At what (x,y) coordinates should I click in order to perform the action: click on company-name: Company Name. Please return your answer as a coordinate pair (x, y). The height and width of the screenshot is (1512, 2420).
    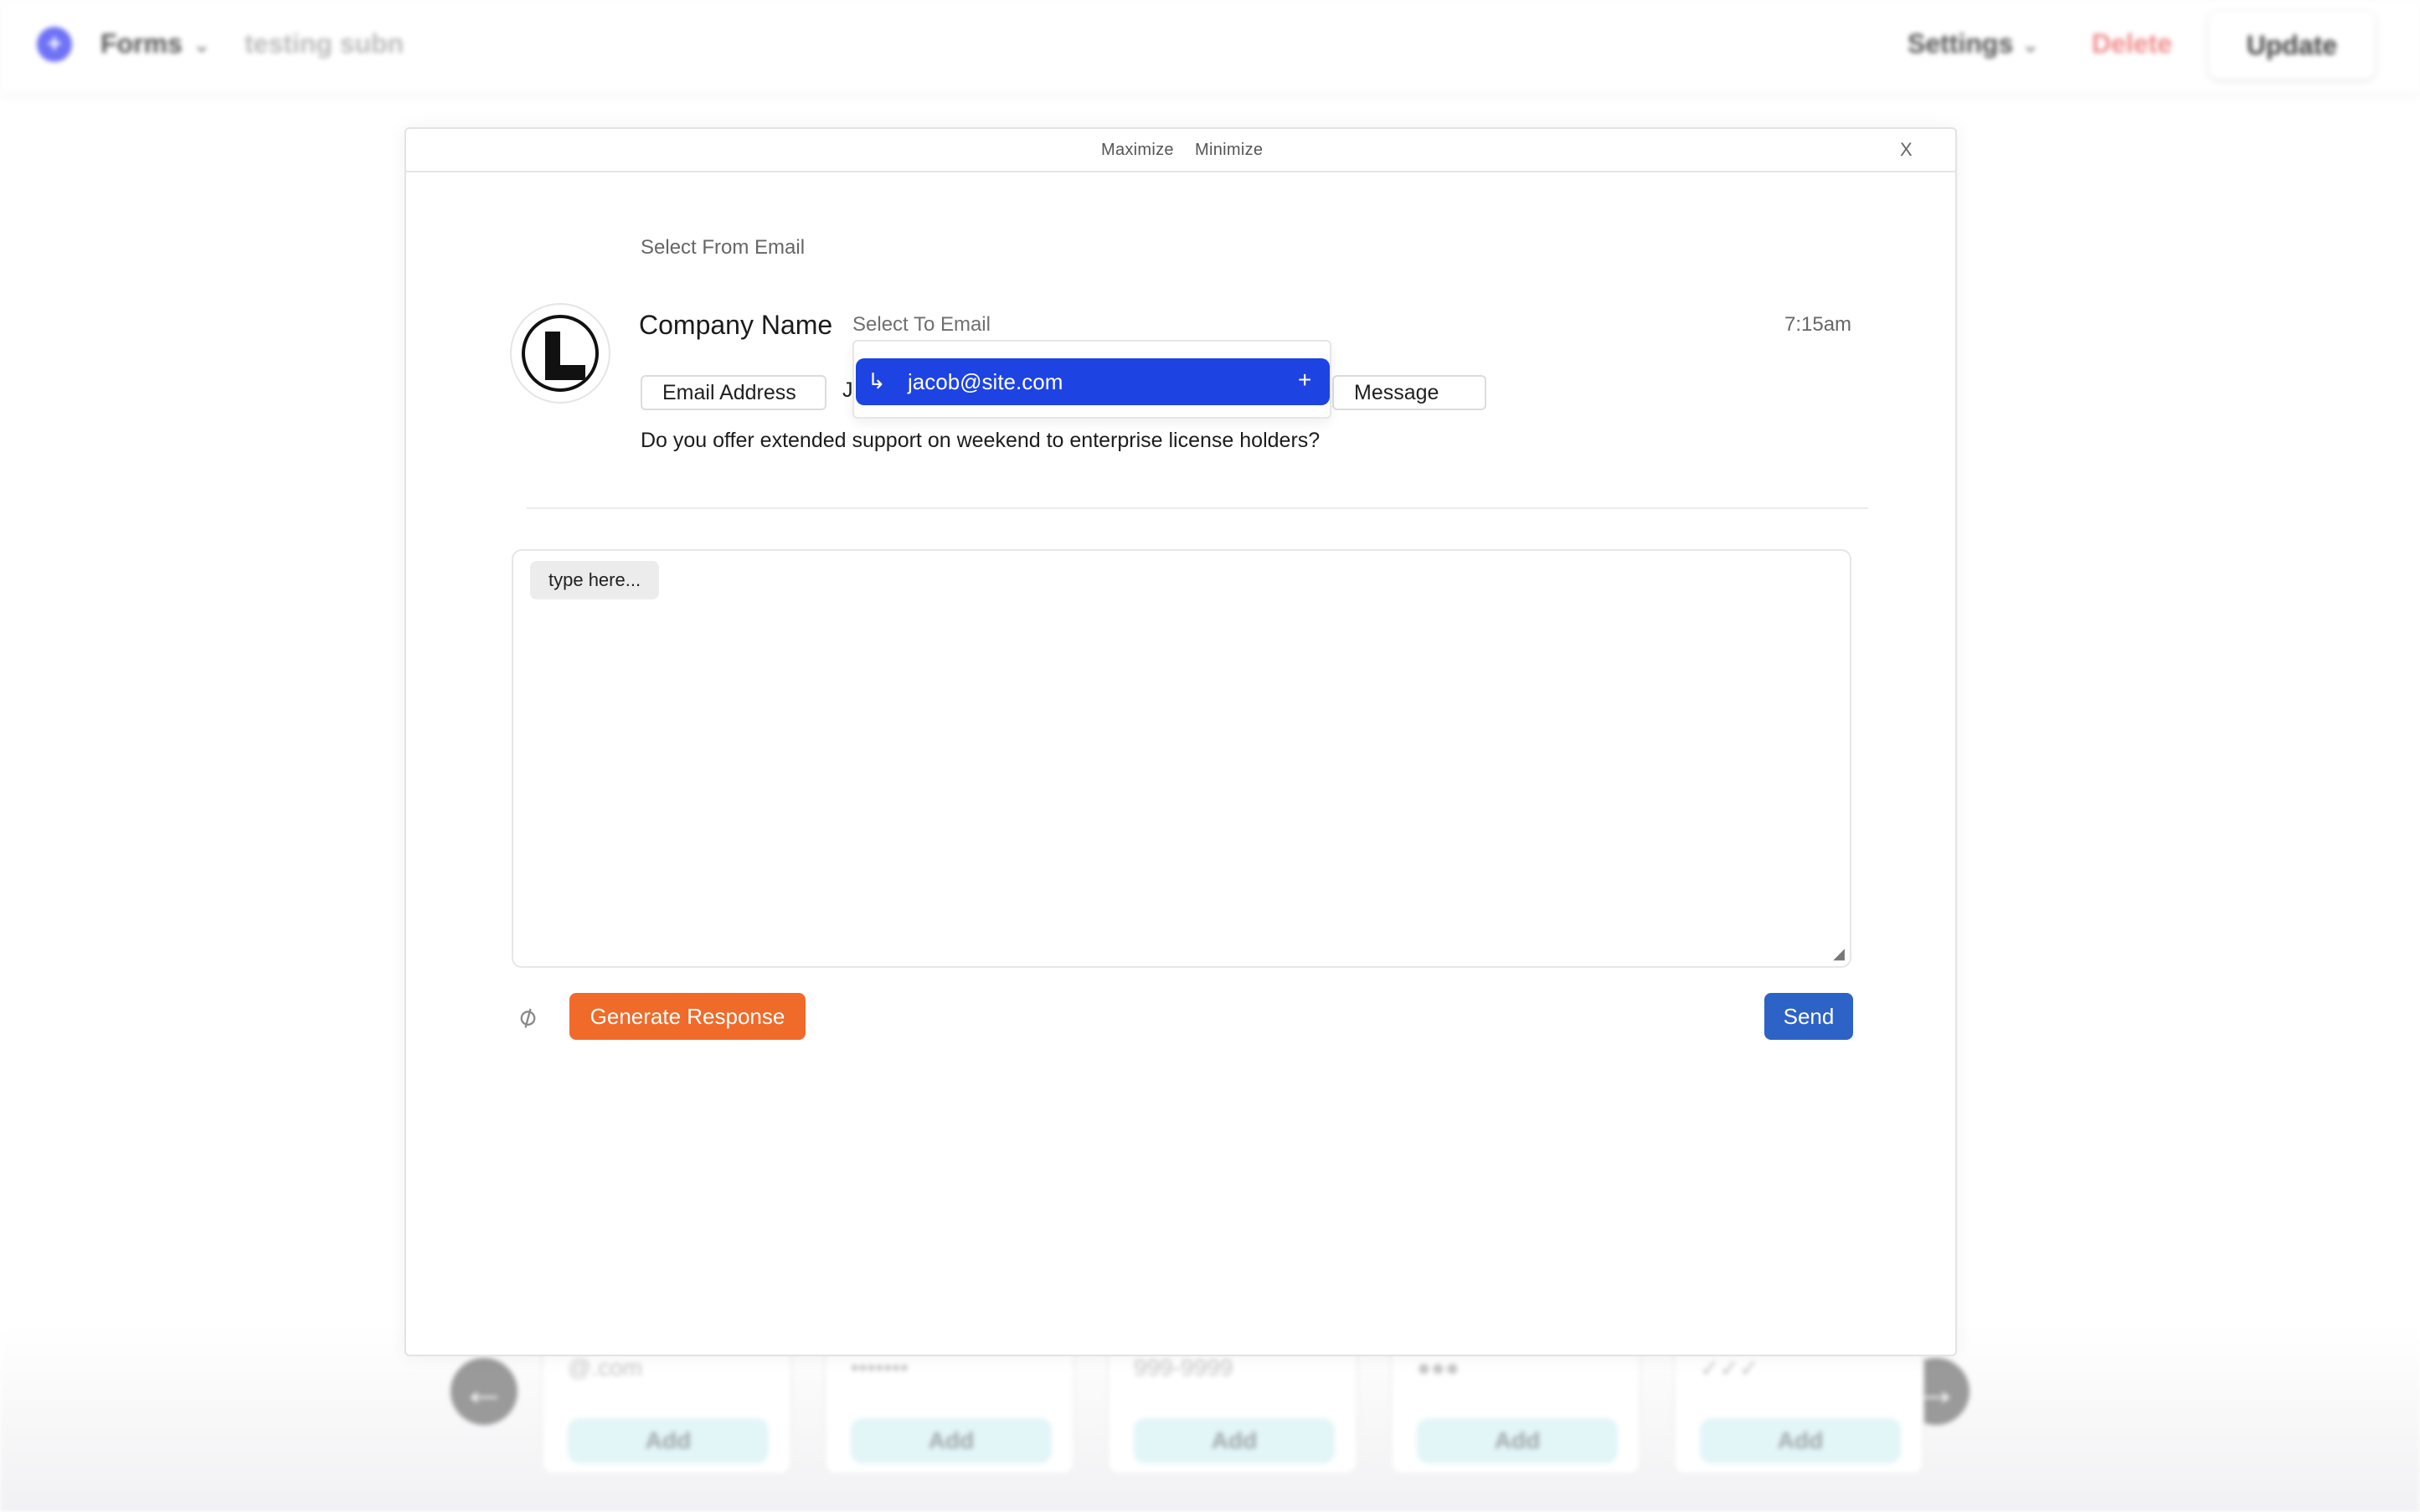
    Looking at the image, I should click on (736, 325).